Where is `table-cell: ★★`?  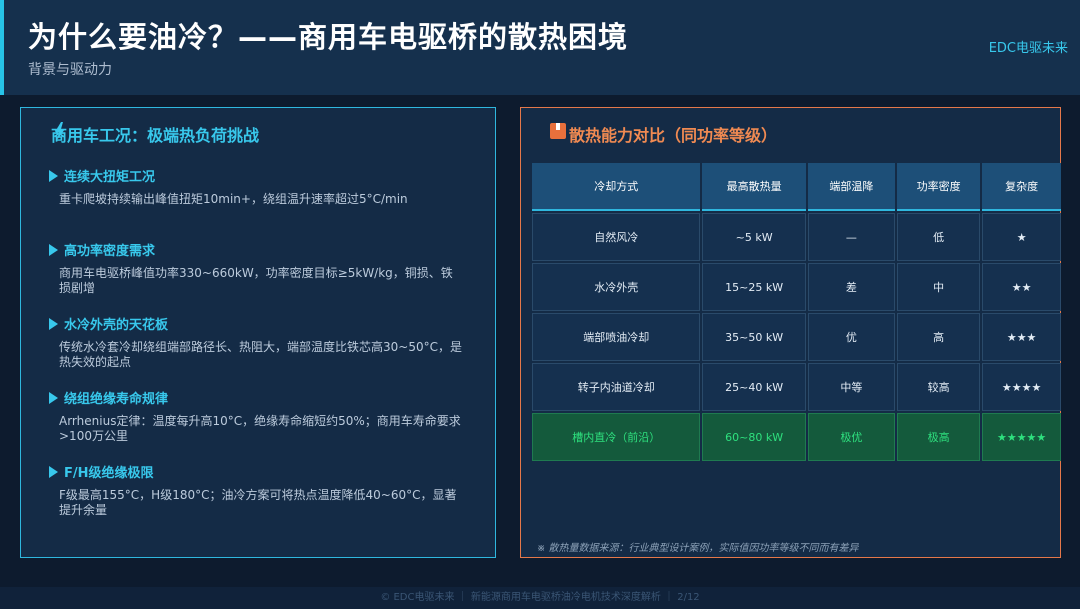 table-cell: ★★ is located at coordinates (1021, 287).